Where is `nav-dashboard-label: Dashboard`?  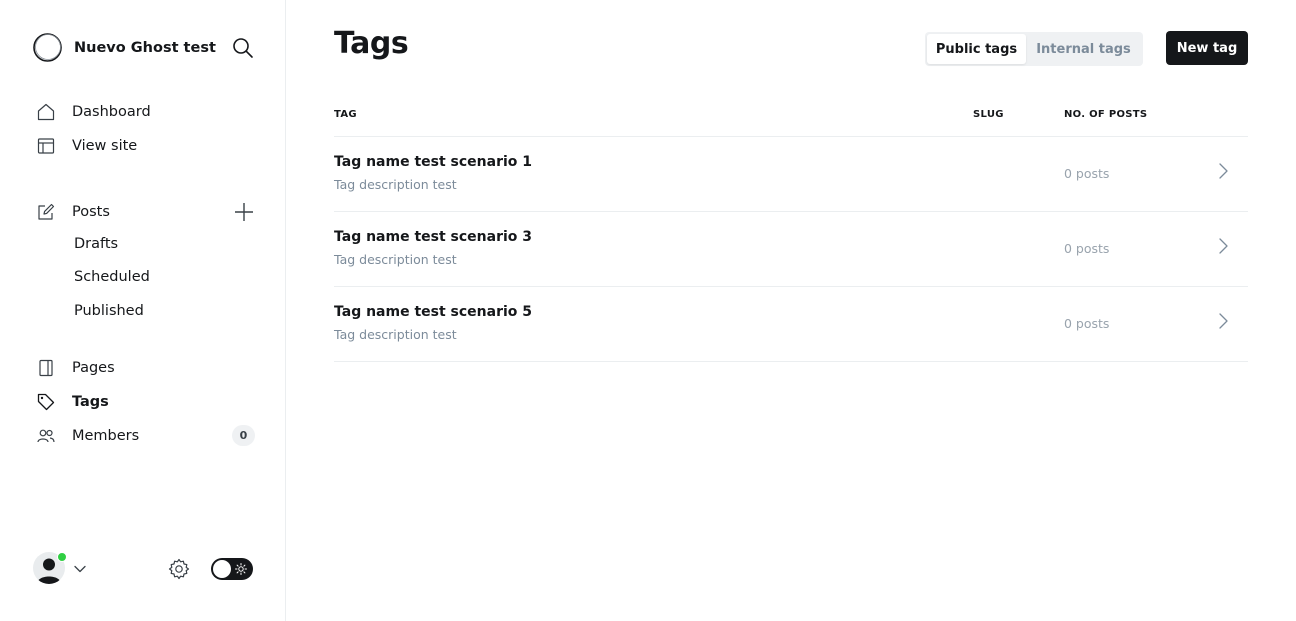
nav-dashboard-label: Dashboard is located at coordinates (111, 112).